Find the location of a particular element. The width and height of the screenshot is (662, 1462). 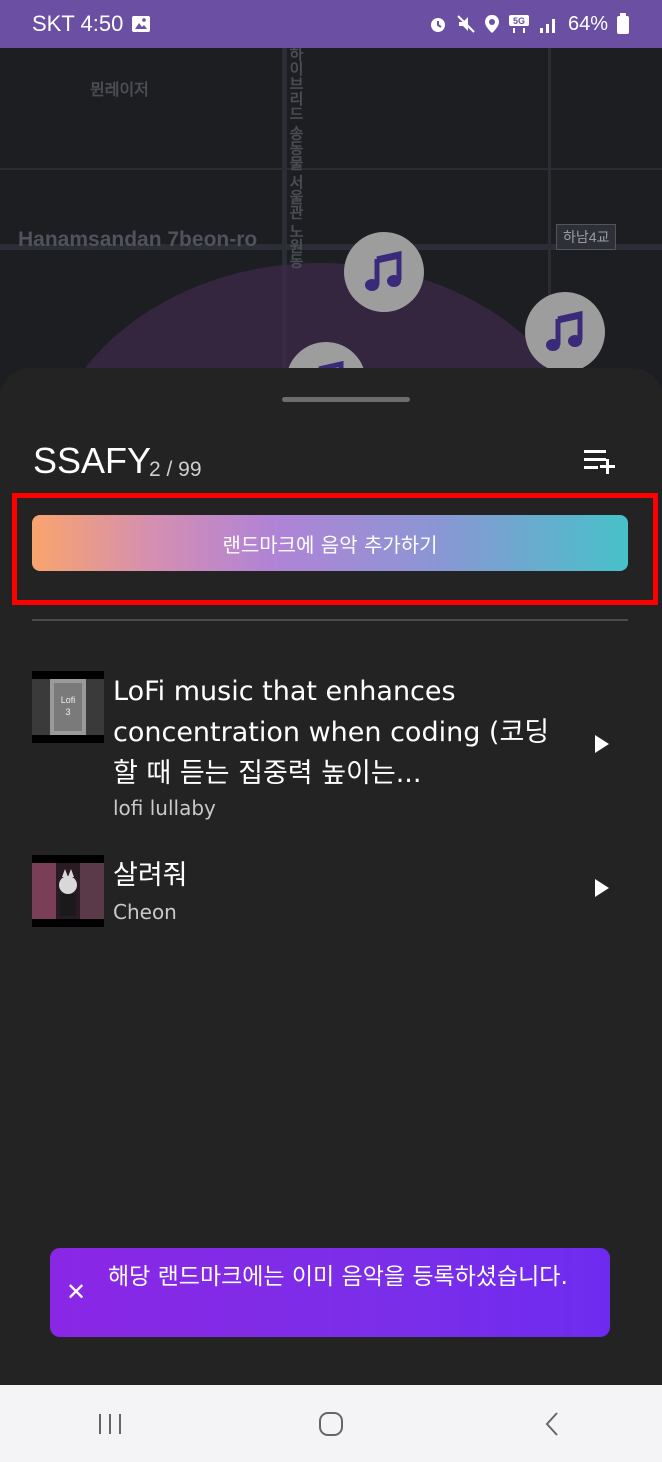

map-building-label: 뮌레이저 is located at coordinates (119, 90).